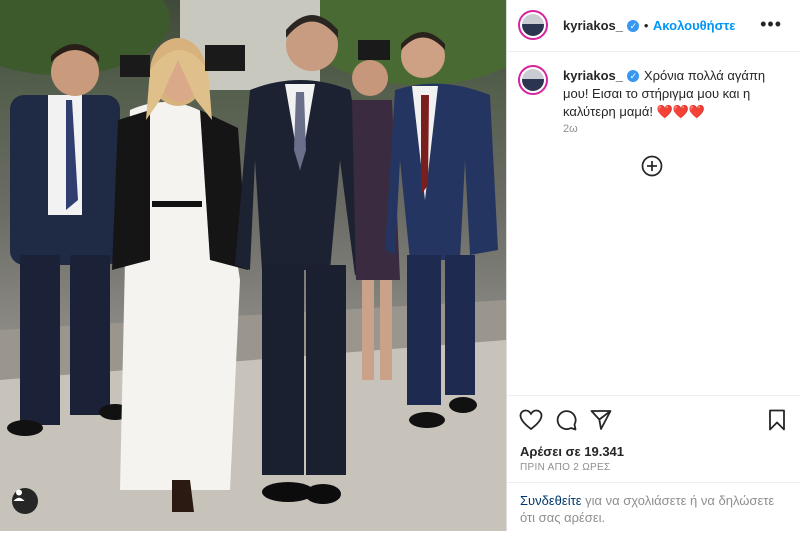  Describe the element at coordinates (572, 451) in the screenshot. I see `likes-count: Αρέσει σε 19.341` at that location.